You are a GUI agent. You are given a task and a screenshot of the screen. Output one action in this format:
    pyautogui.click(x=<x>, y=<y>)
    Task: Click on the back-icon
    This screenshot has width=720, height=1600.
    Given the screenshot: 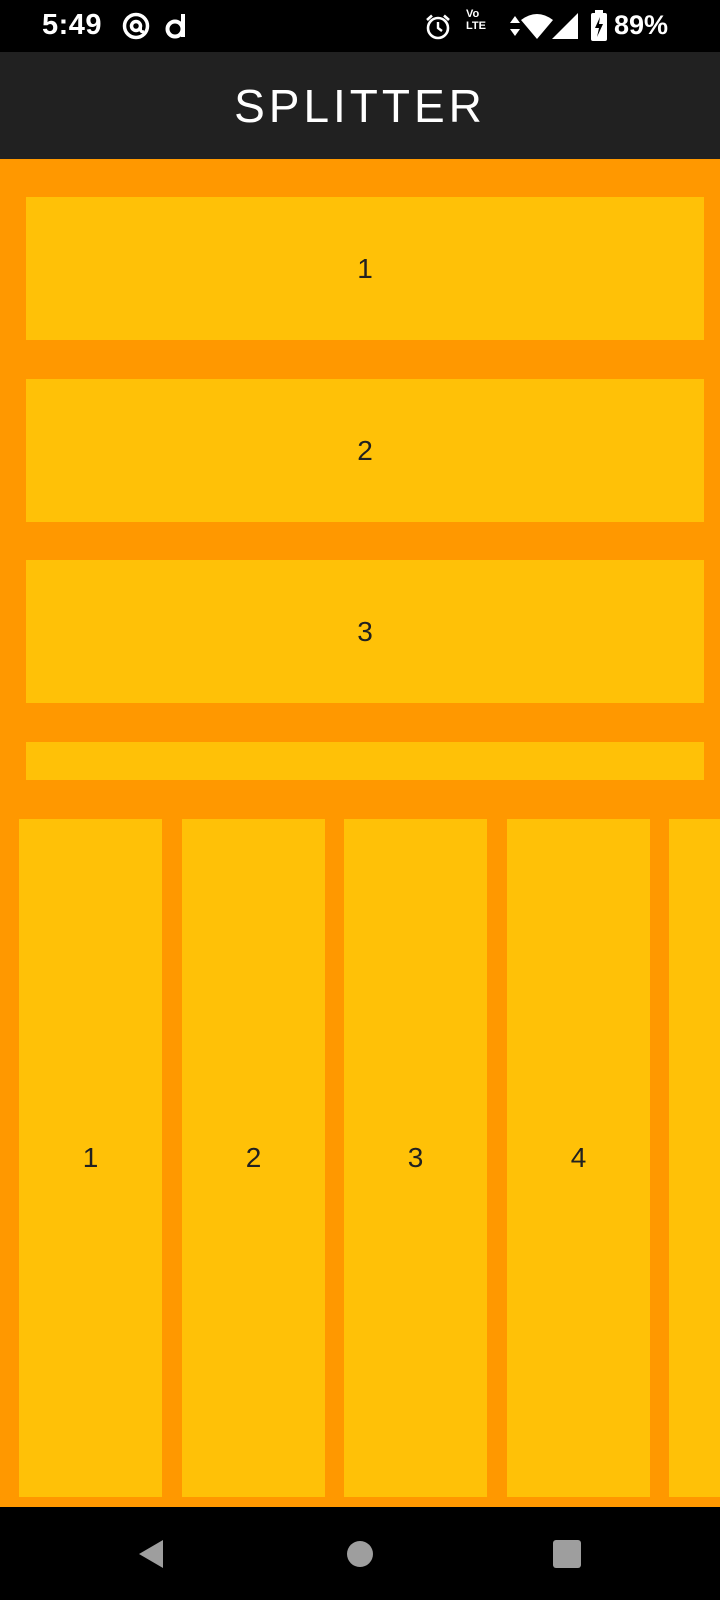 What is the action you would take?
    pyautogui.click(x=151, y=1553)
    